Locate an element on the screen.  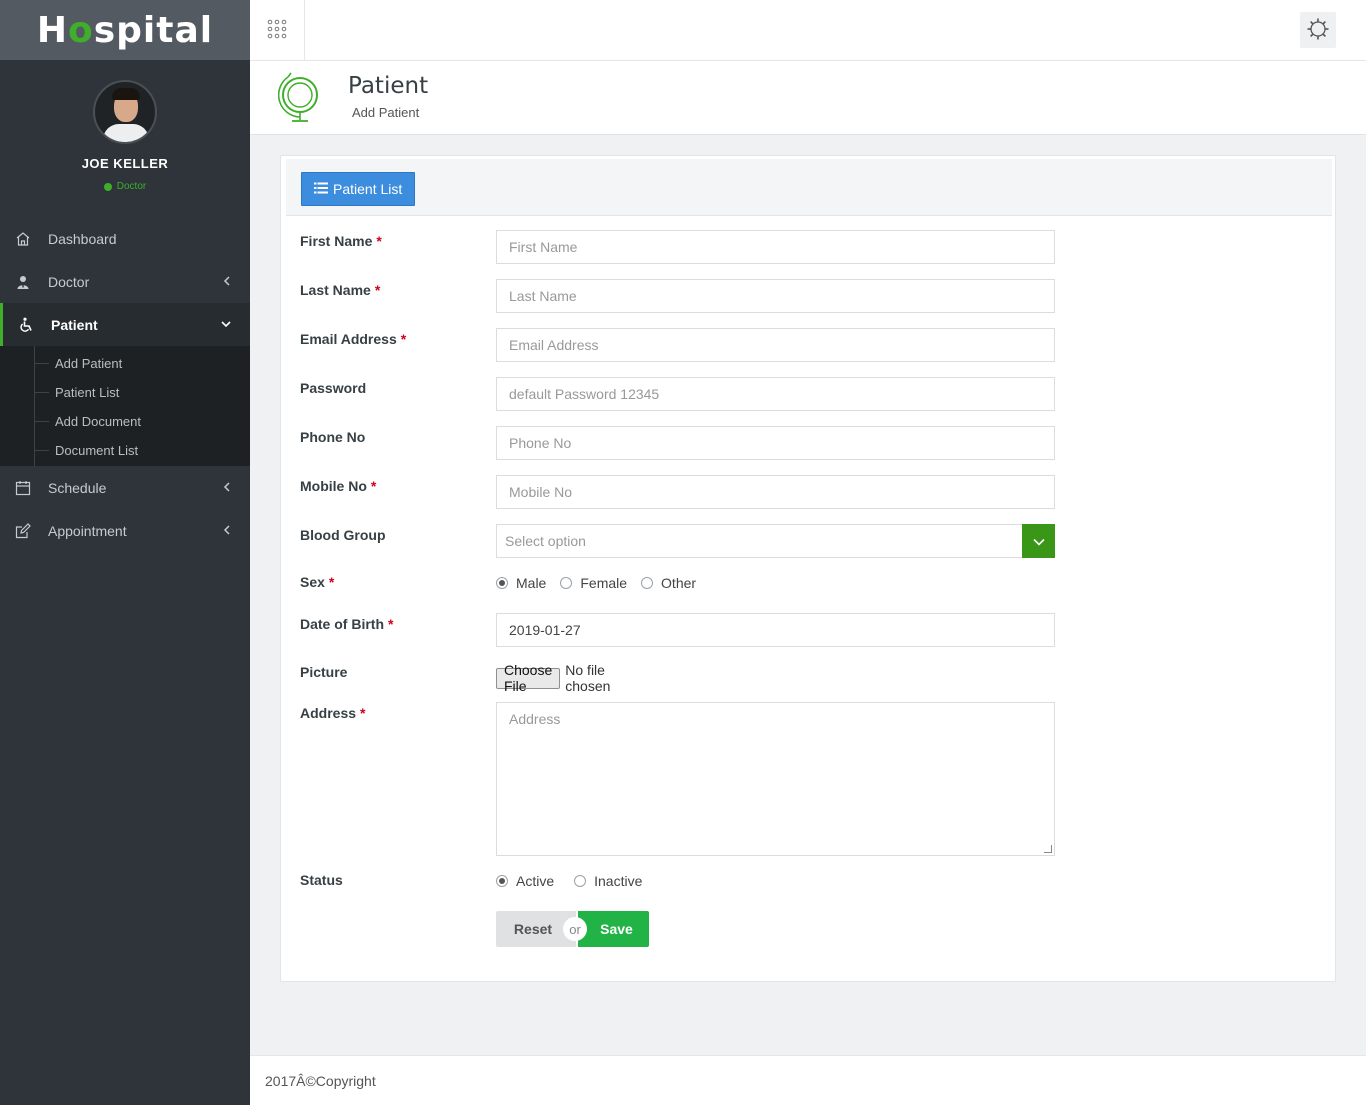
sidebar-item-label: Appointment is located at coordinates (87, 530).